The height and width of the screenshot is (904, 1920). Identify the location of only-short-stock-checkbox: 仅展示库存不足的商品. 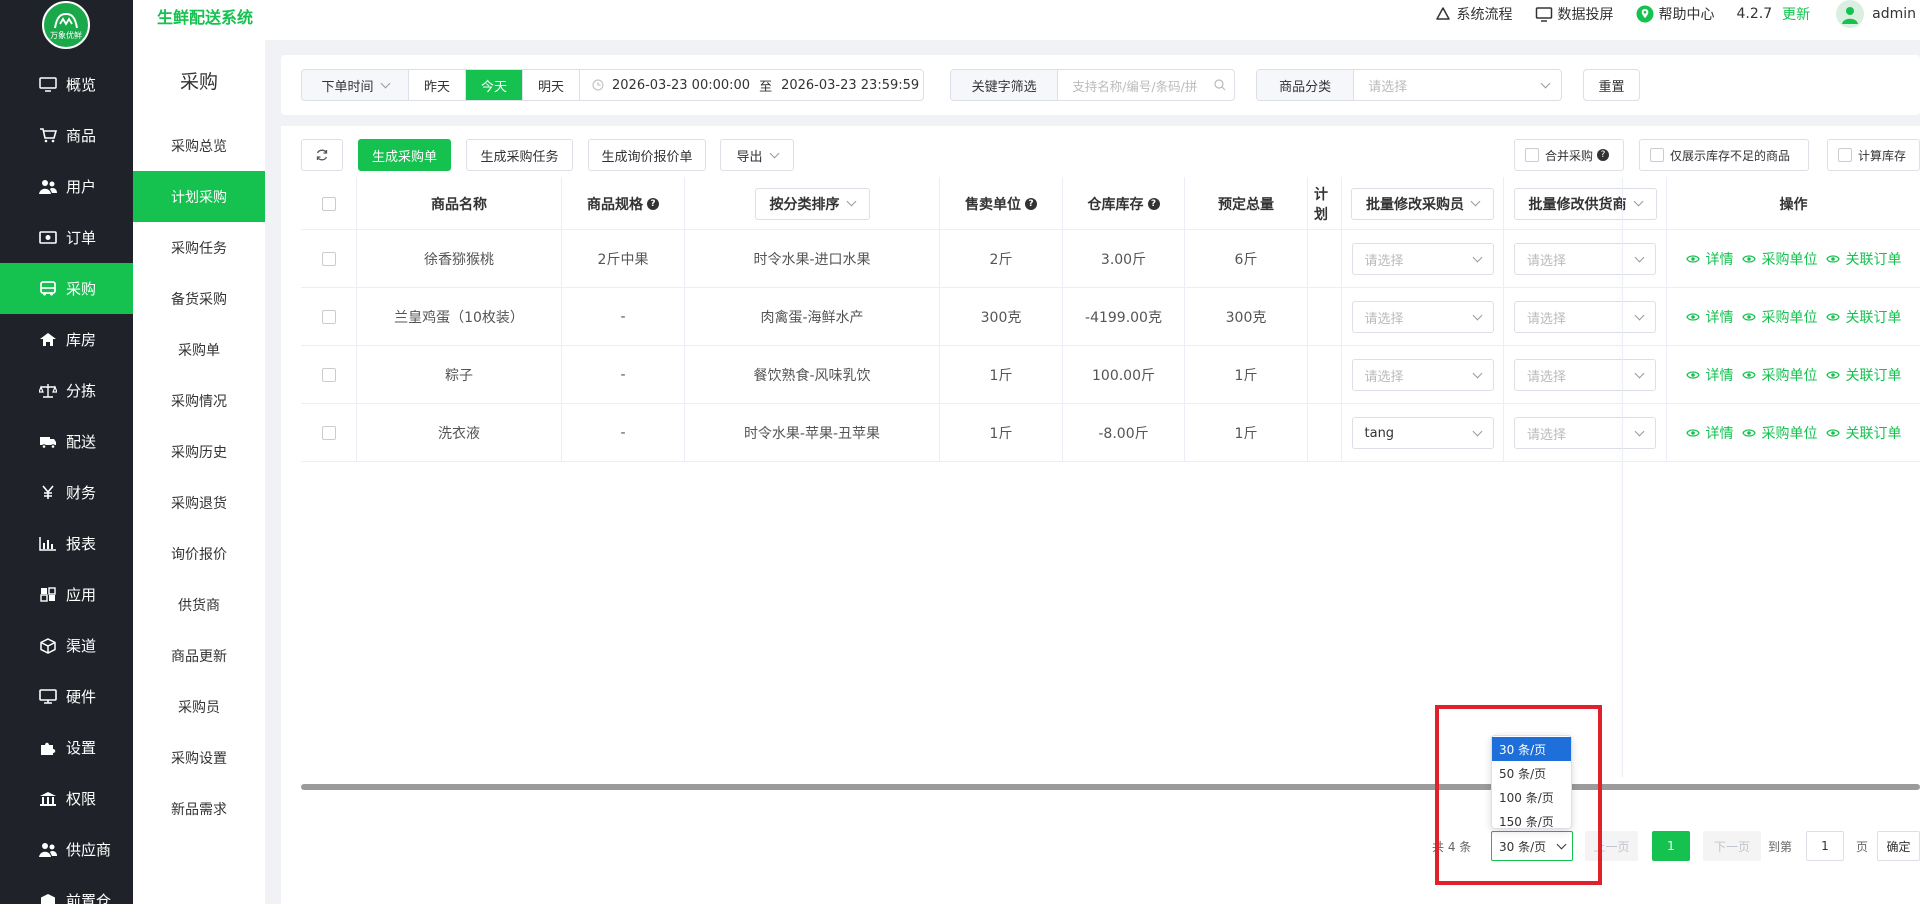
(1724, 155).